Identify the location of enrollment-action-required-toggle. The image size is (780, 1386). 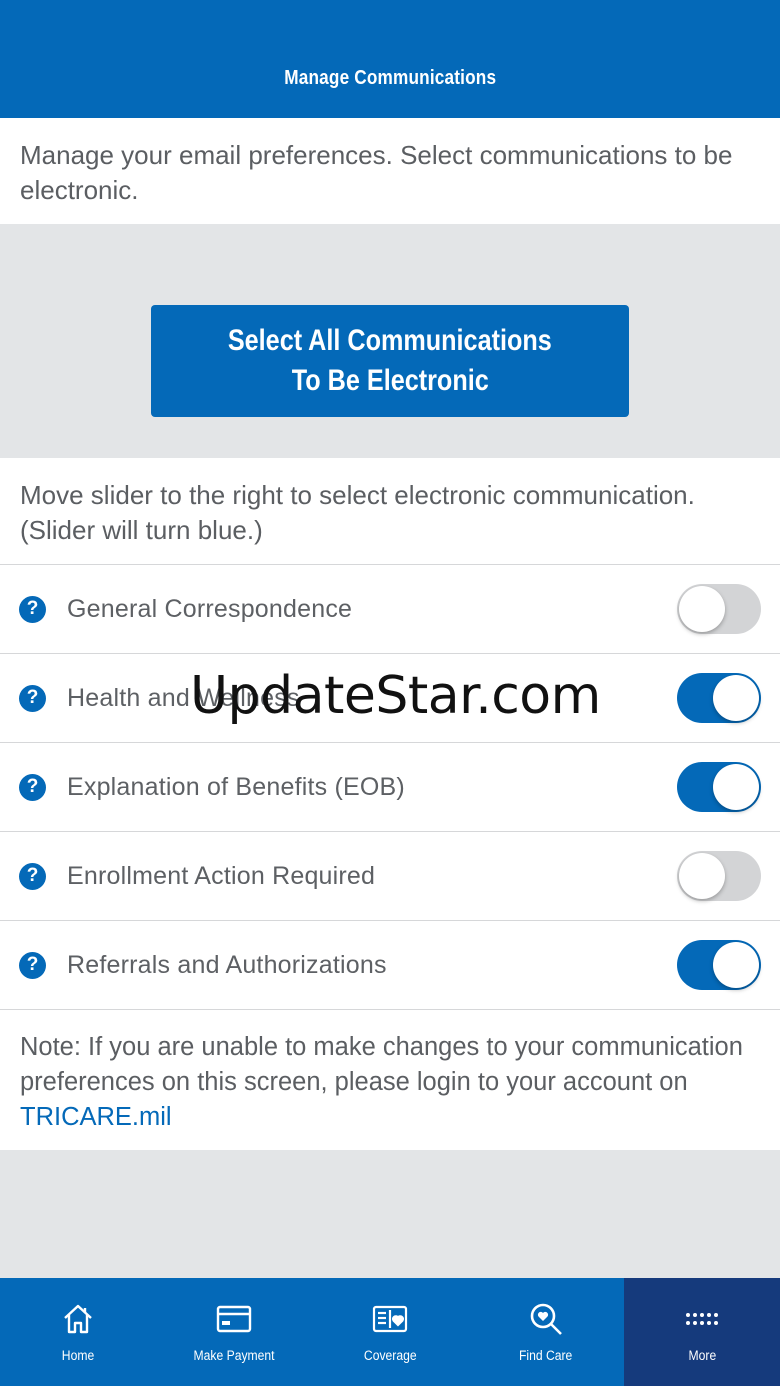
(719, 876).